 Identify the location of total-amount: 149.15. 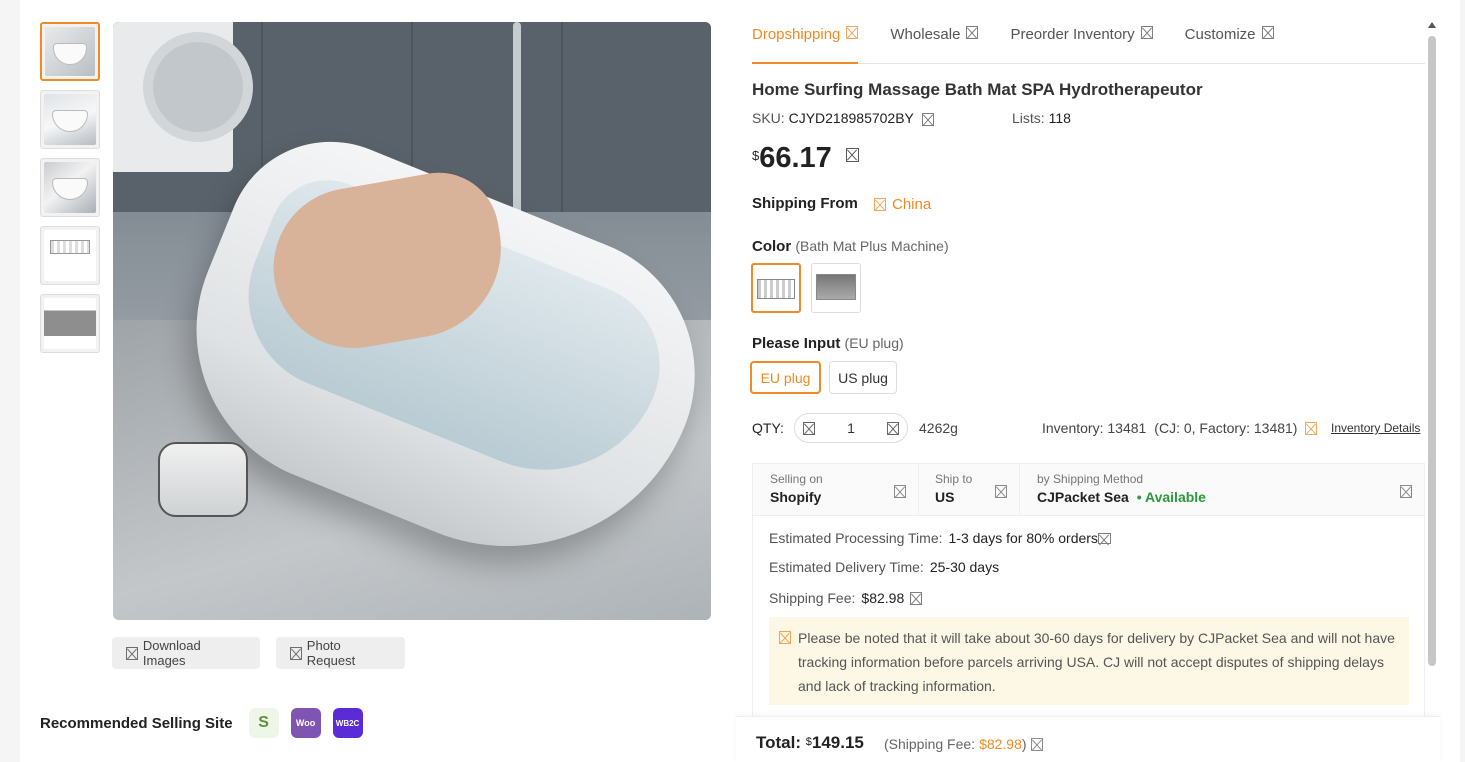
(837, 742).